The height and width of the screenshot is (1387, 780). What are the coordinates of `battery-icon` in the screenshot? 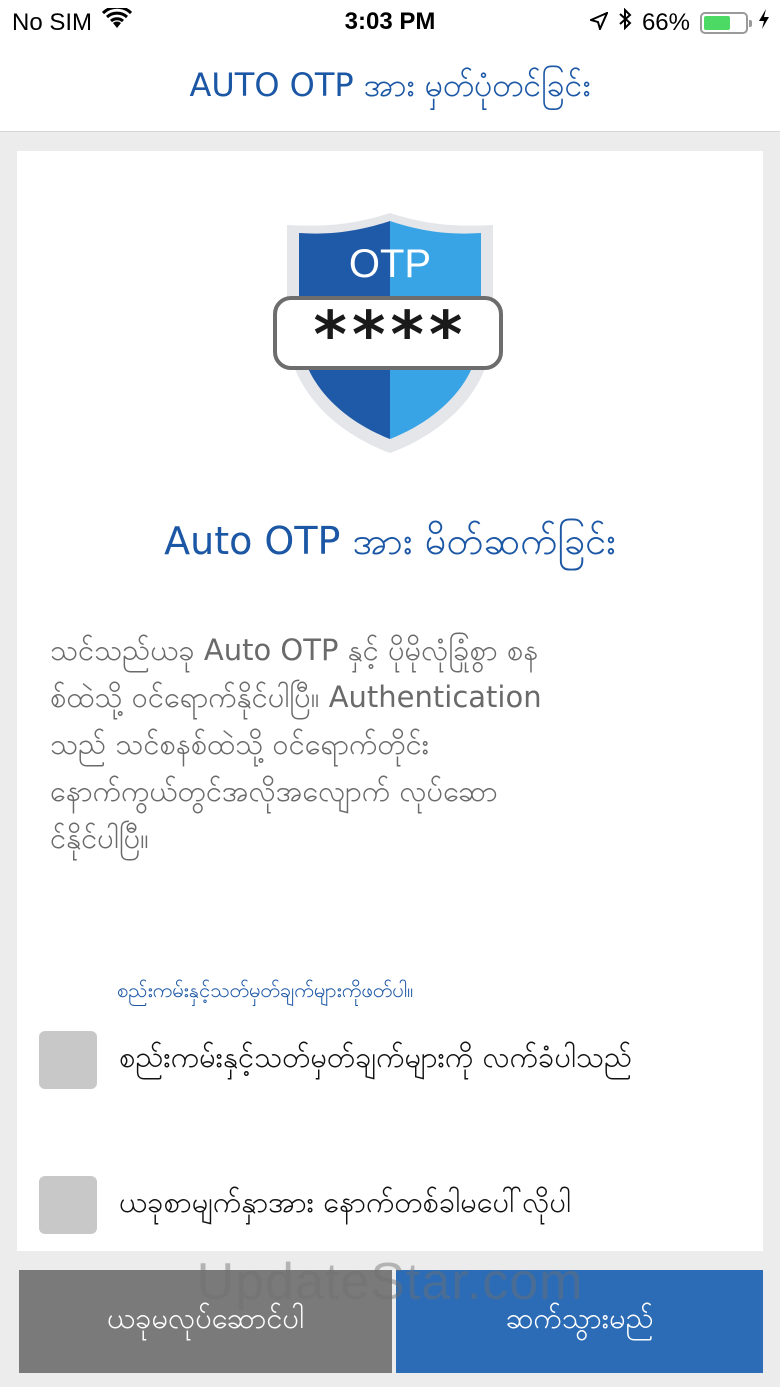 It's located at (726, 22).